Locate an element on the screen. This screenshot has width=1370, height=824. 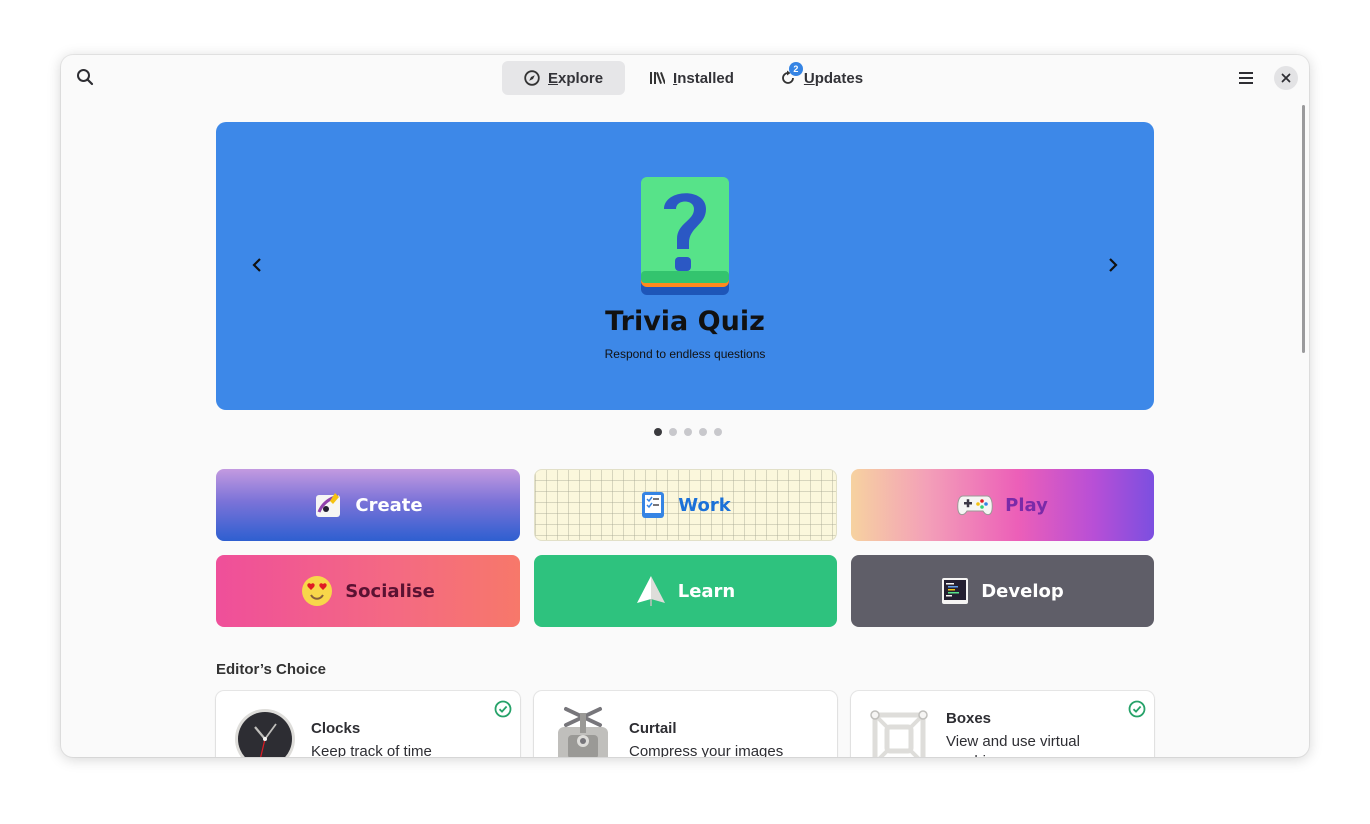
app-description: Keep track of time is located at coordinates (371, 750).